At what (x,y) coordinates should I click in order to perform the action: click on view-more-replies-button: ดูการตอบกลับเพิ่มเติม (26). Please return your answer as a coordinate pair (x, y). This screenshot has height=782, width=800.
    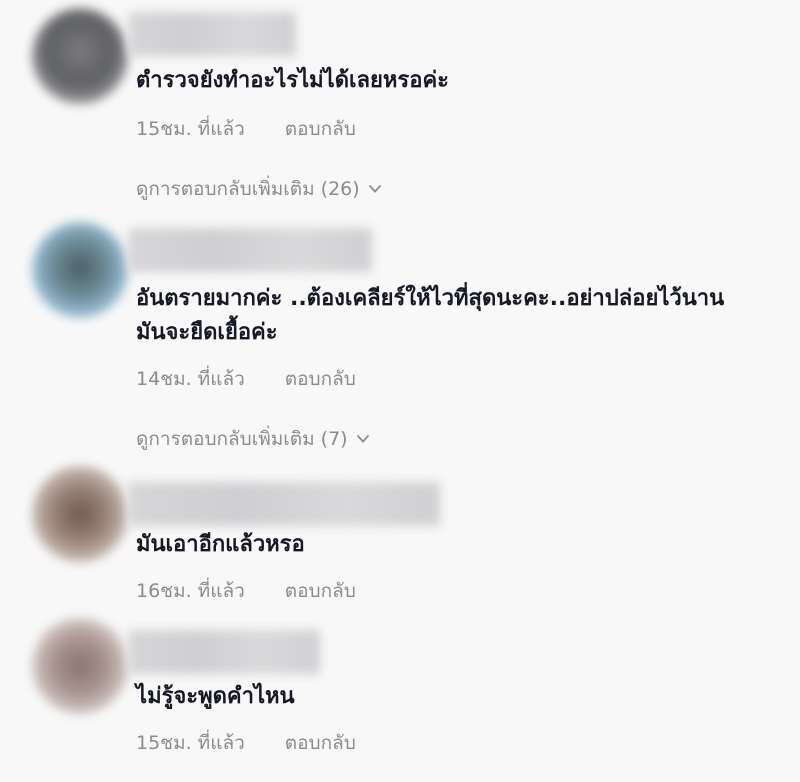
    Looking at the image, I should click on (259, 189).